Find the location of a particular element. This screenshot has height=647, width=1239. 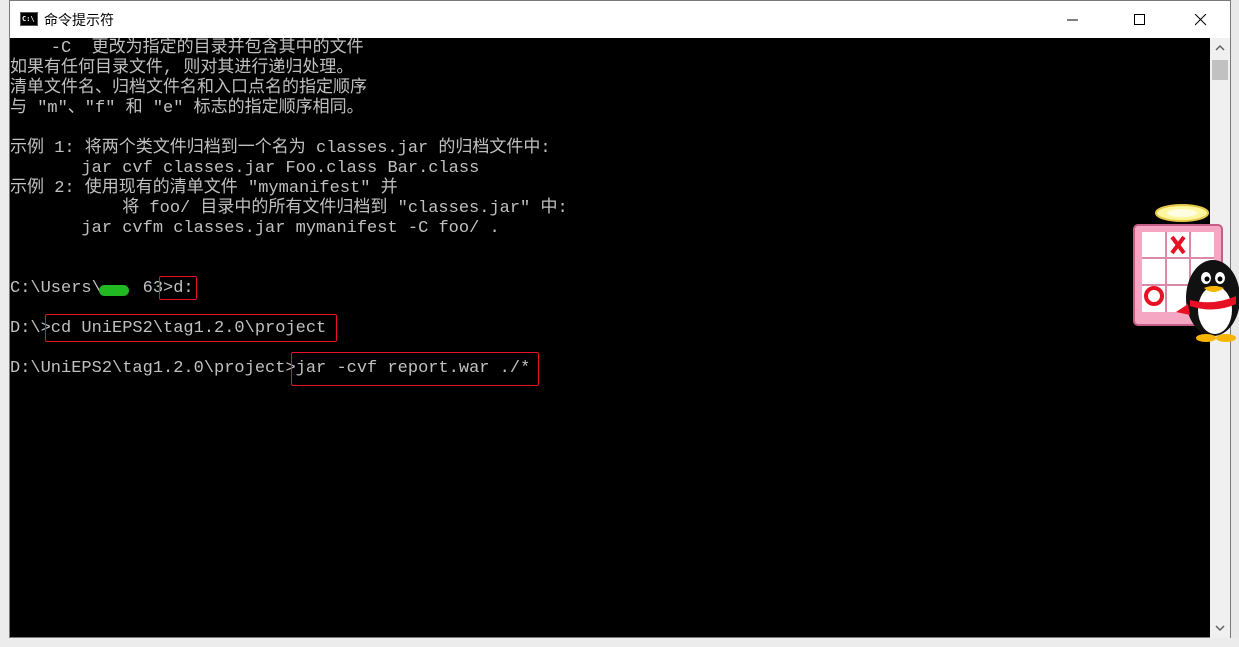

minimize-button is located at coordinates (1073, 19).